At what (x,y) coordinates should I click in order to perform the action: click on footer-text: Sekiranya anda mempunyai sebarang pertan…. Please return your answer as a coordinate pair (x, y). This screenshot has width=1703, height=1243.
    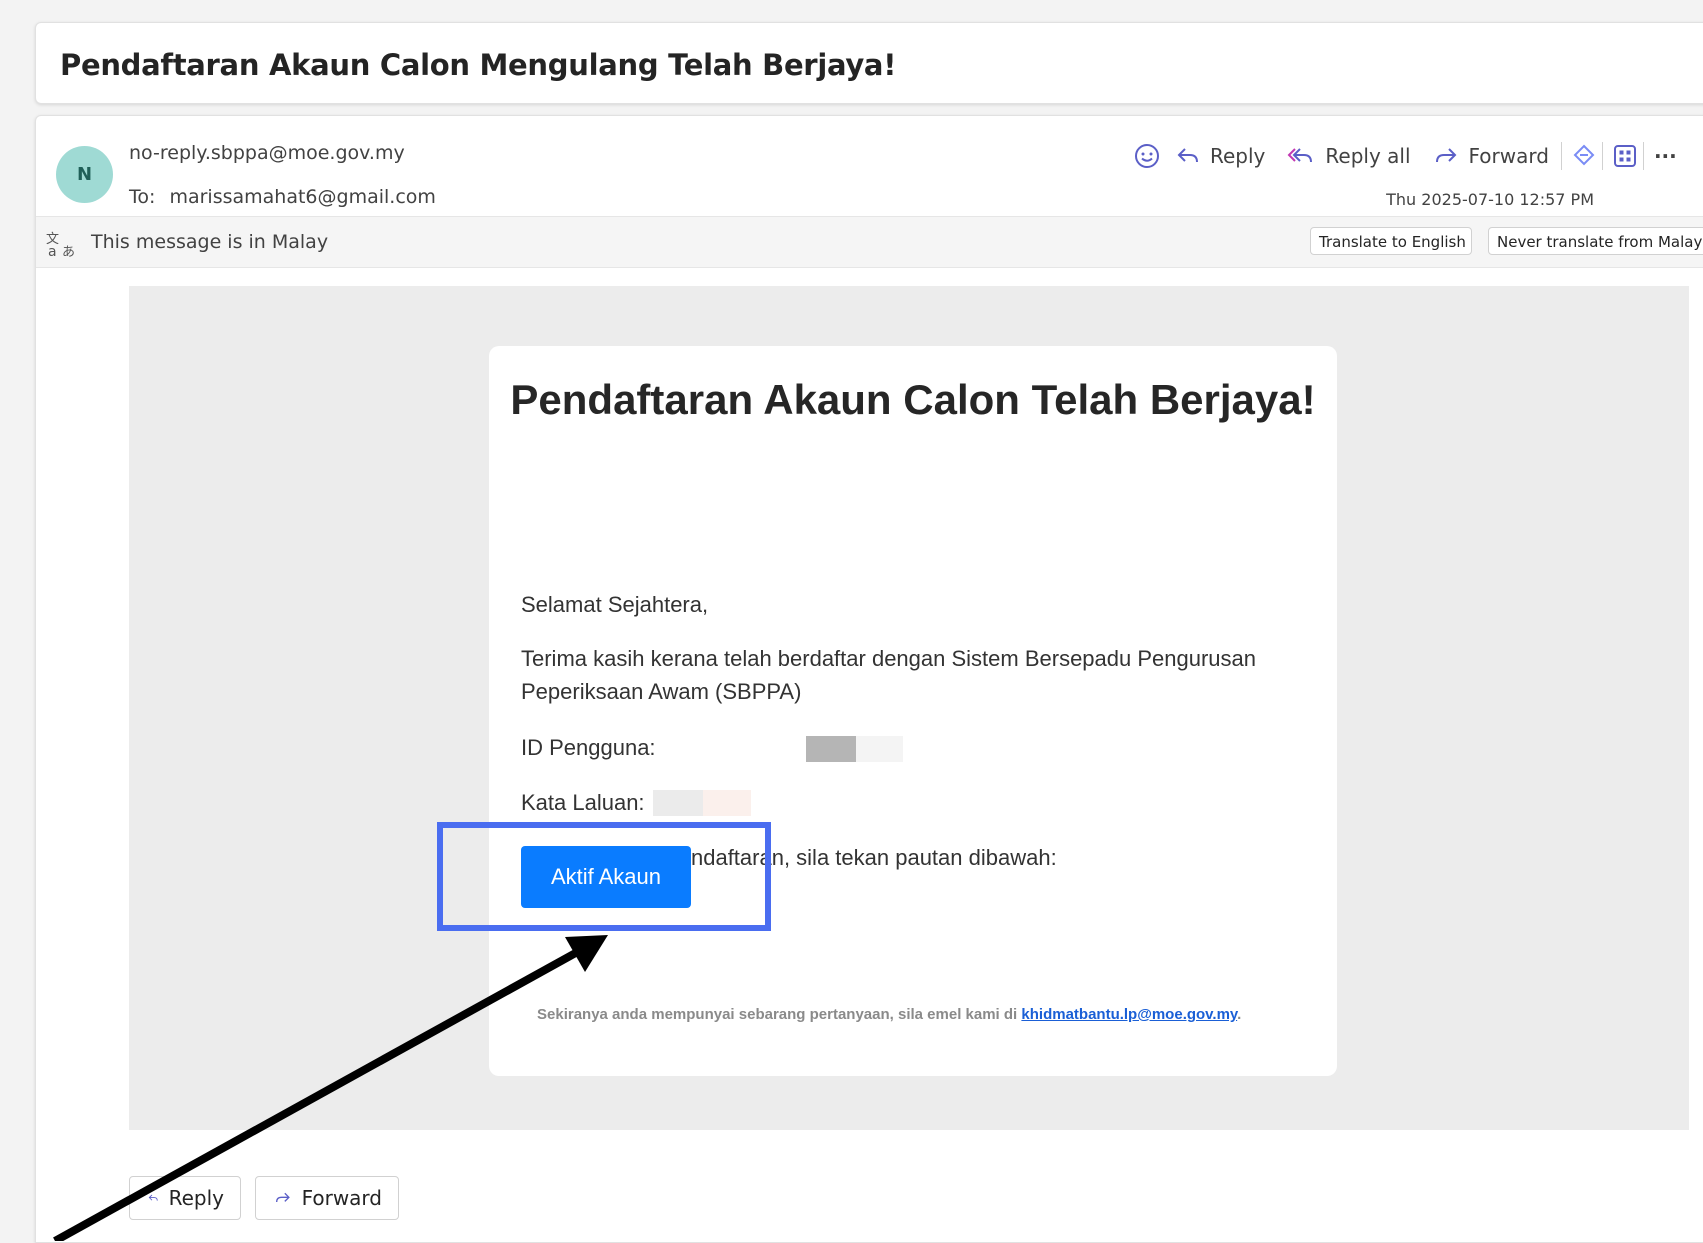
    Looking at the image, I should click on (777, 1014).